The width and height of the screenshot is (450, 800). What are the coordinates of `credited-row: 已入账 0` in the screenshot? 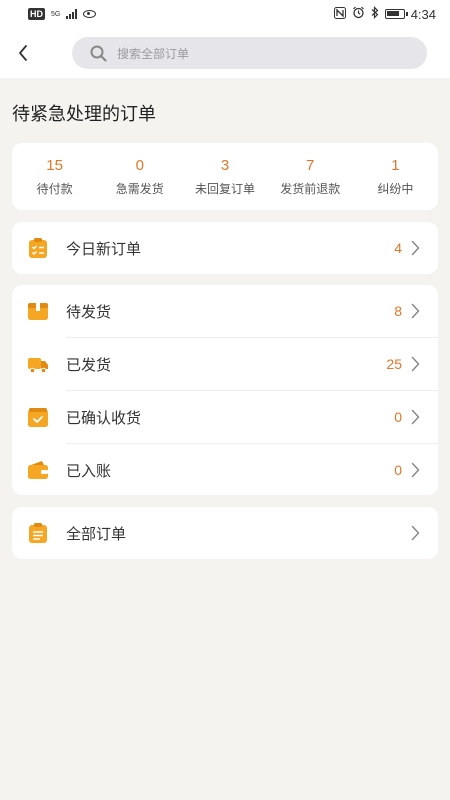 It's located at (225, 470).